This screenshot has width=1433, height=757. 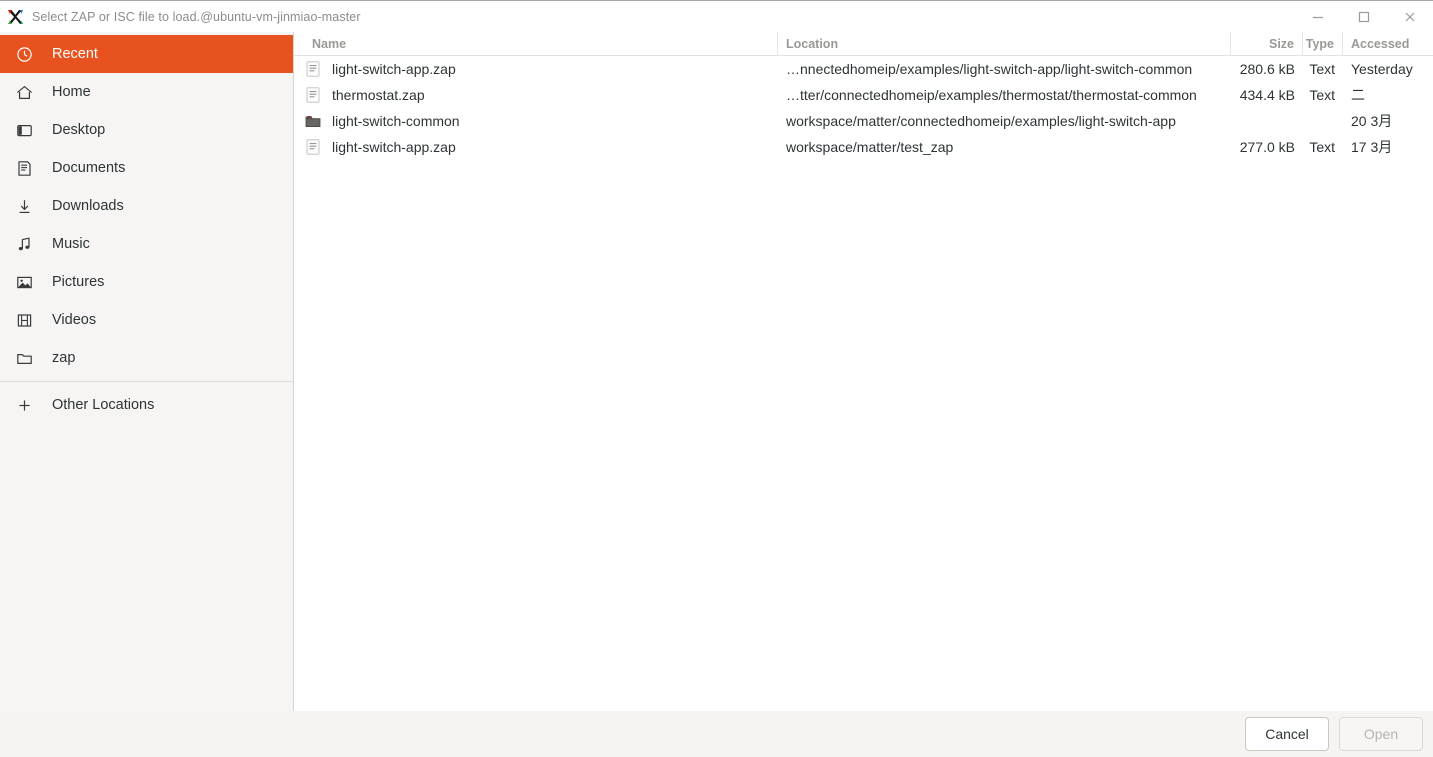 I want to click on file-accessed-cell: 17 3月, so click(x=1372, y=147).